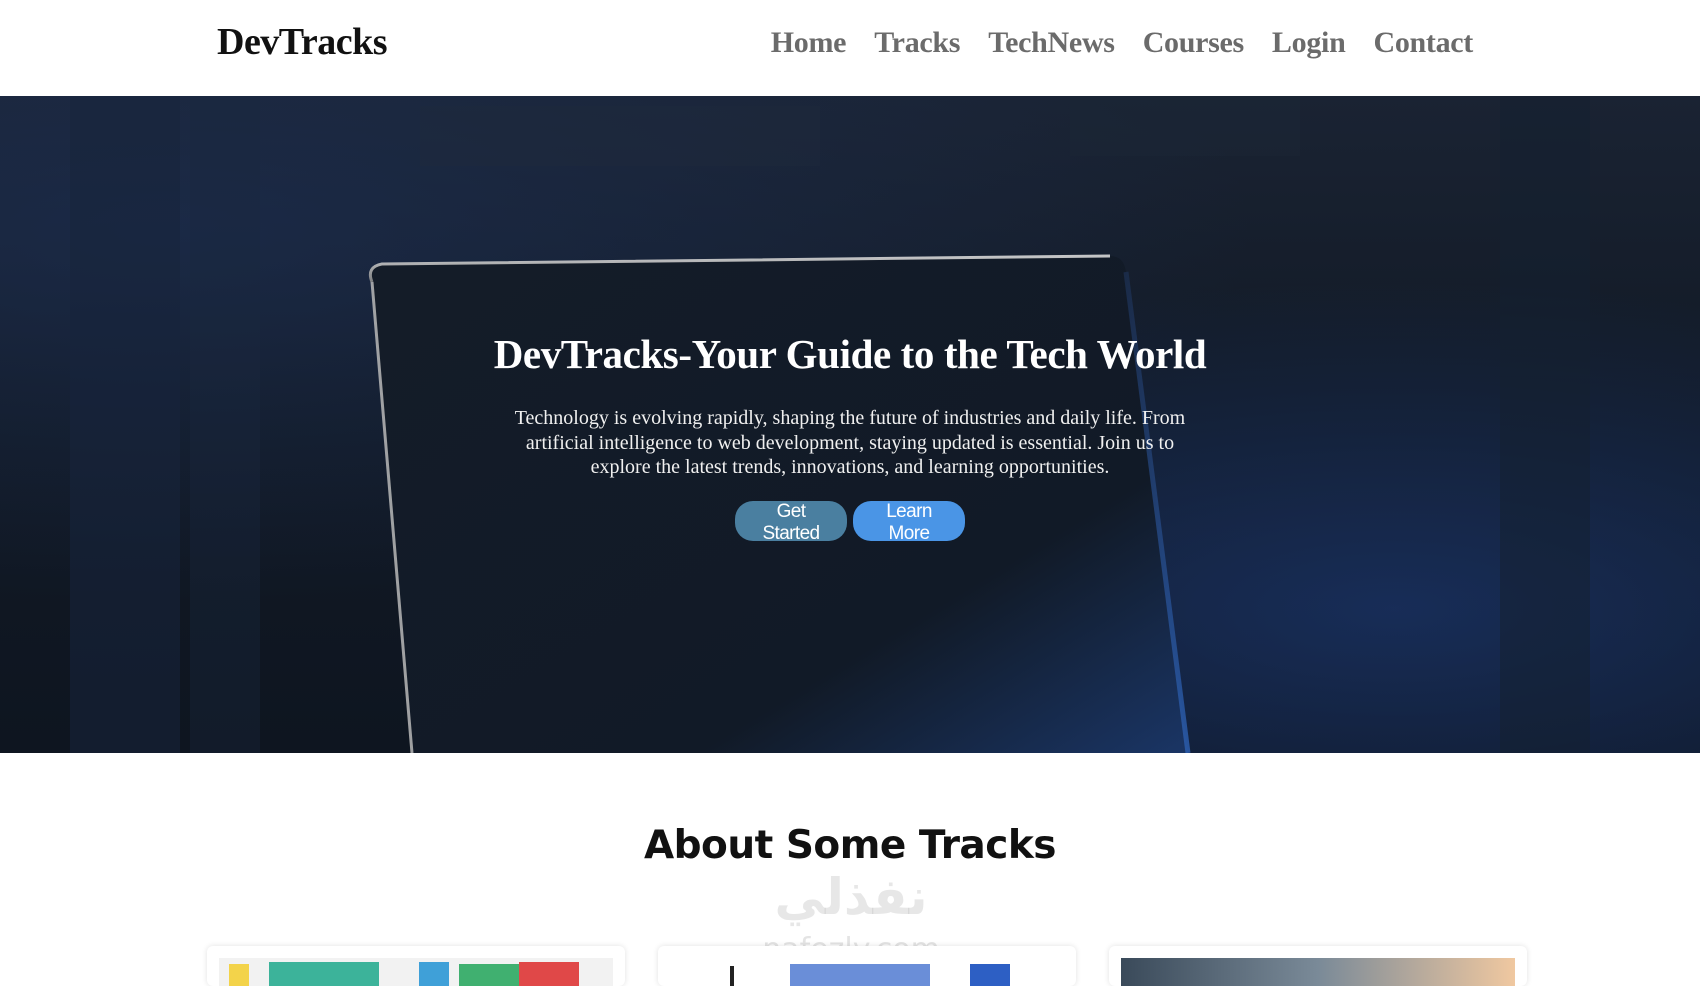 The height and width of the screenshot is (986, 1700). I want to click on hero-buttons: Get Started Learn More, so click(850, 522).